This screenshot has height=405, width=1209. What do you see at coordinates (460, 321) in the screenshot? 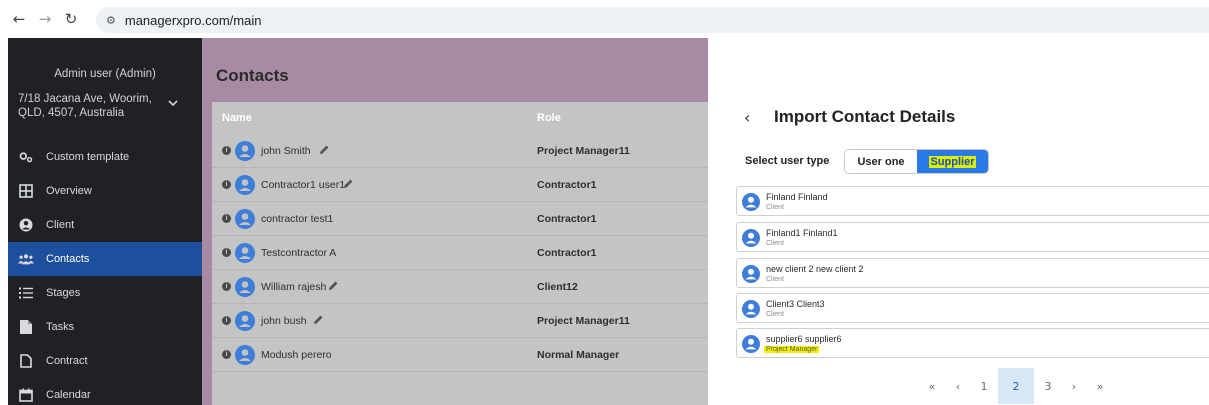
I see `table-row: i john bush Project Manager11` at bounding box center [460, 321].